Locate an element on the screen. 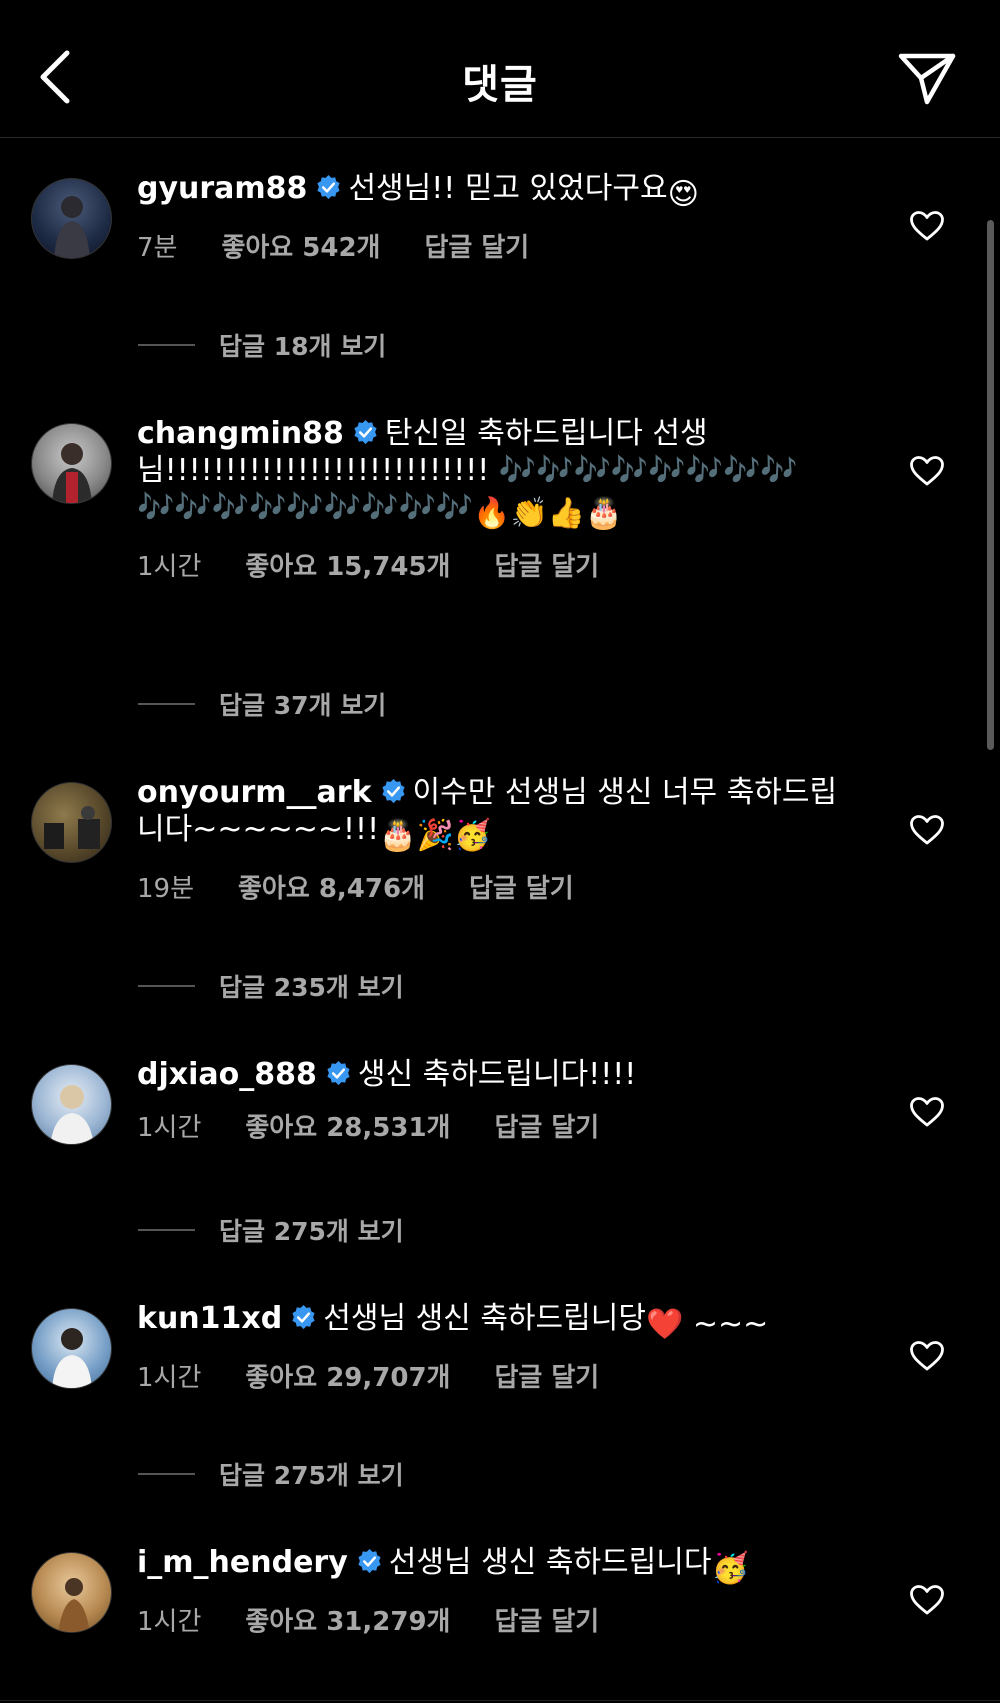  emoji: 🥳 is located at coordinates (730, 1568).